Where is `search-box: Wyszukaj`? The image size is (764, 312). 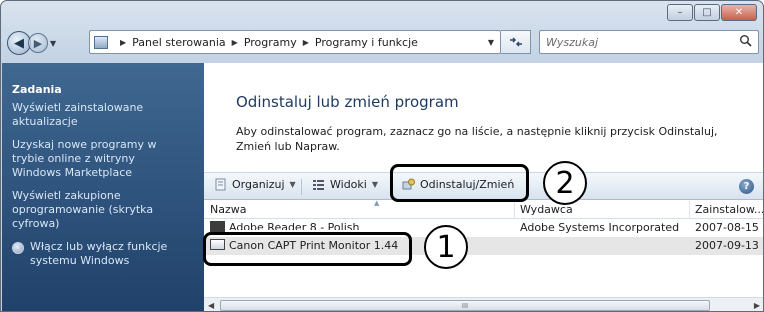
search-box: Wyszukaj is located at coordinates (649, 42).